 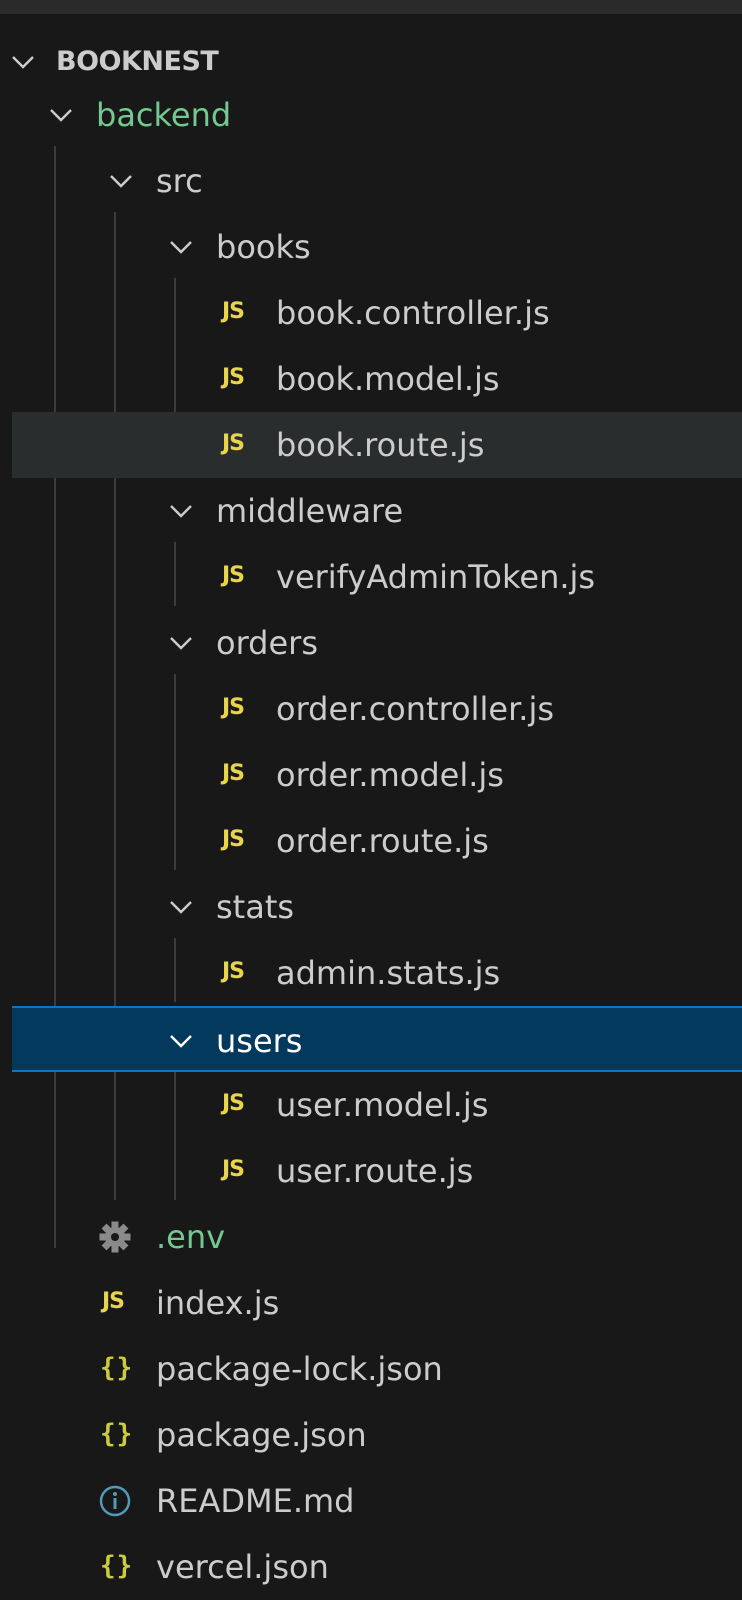 I want to click on folder-backend: backend, so click(x=377, y=115).